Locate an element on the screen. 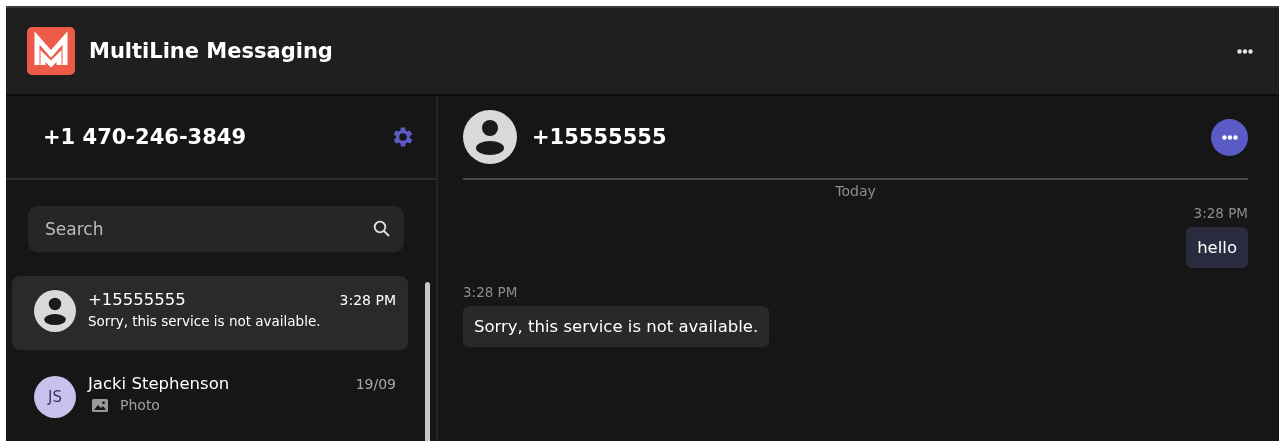  scrollbar is located at coordinates (427, 361).